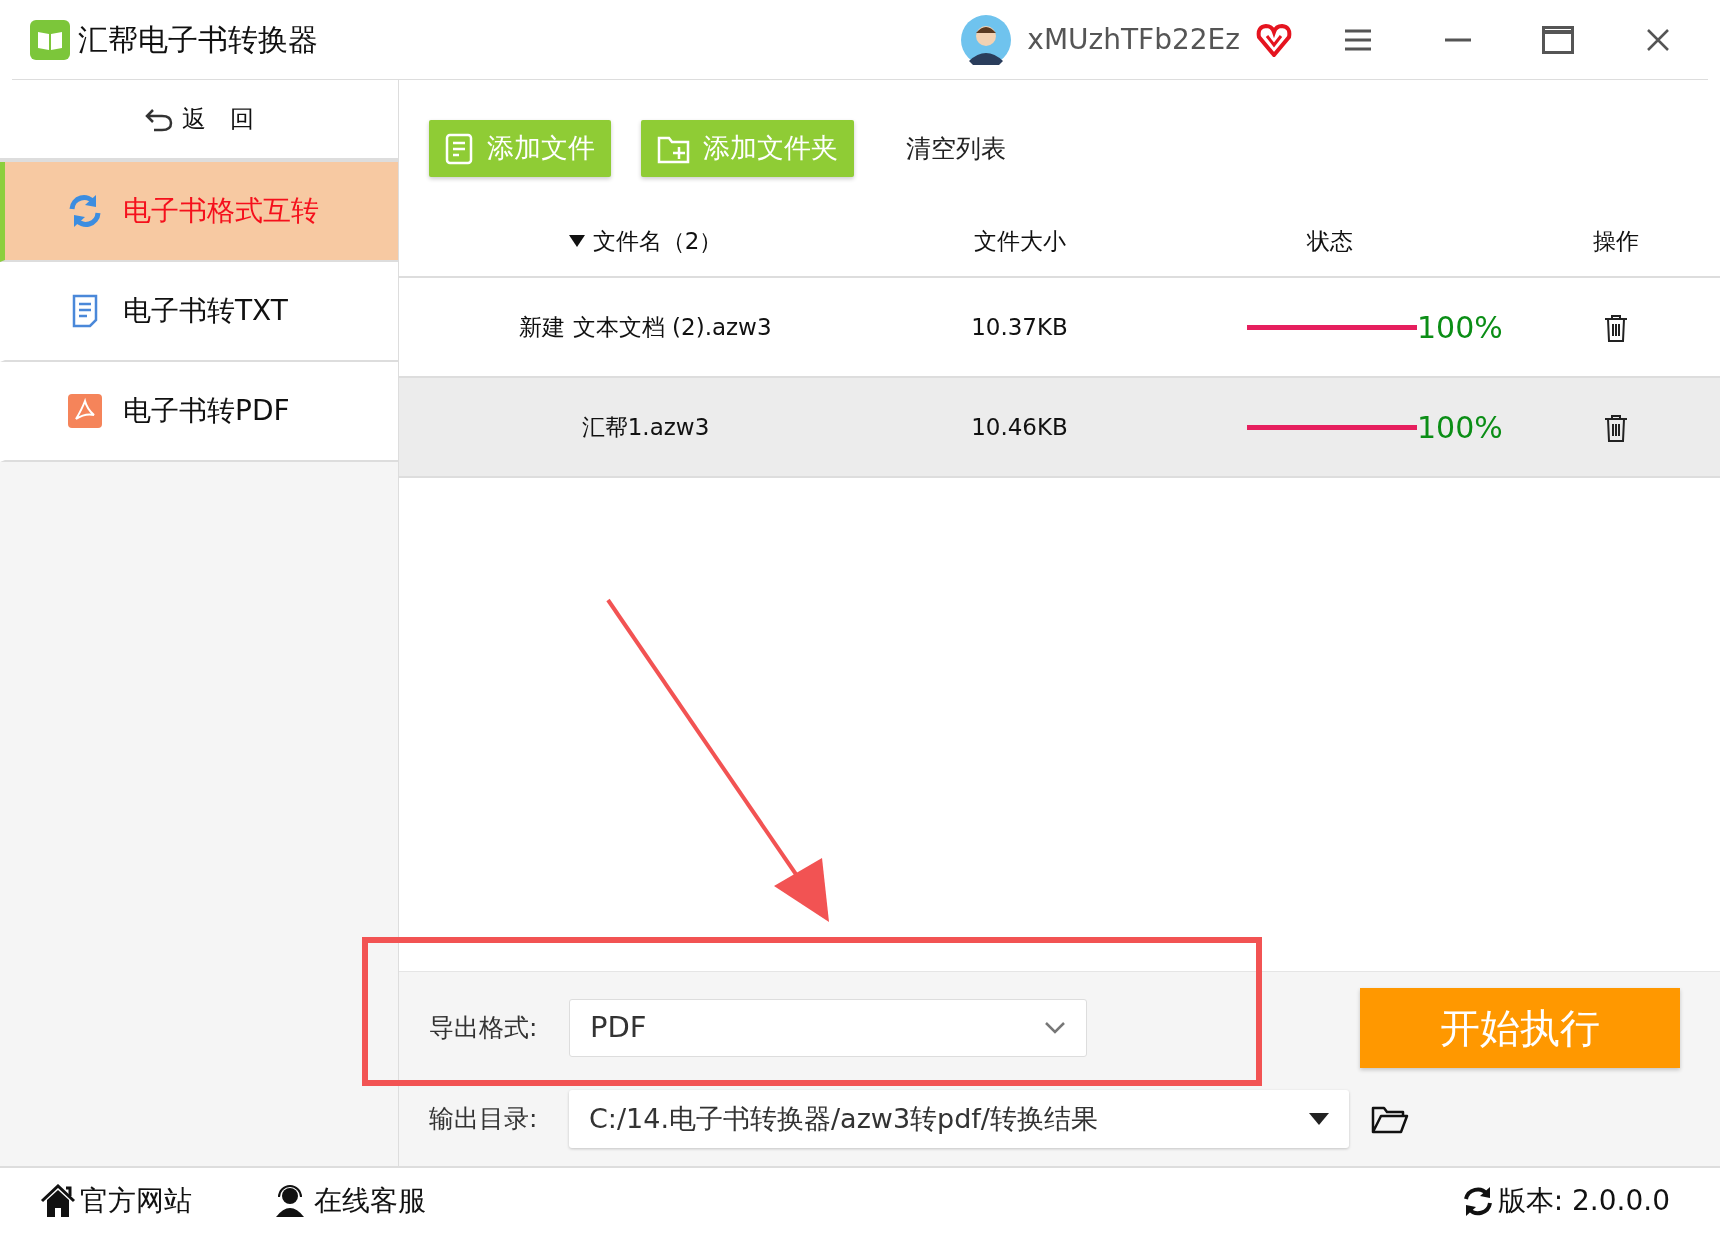  Describe the element at coordinates (1019, 241) in the screenshot. I see `column-header: 文件大小` at that location.